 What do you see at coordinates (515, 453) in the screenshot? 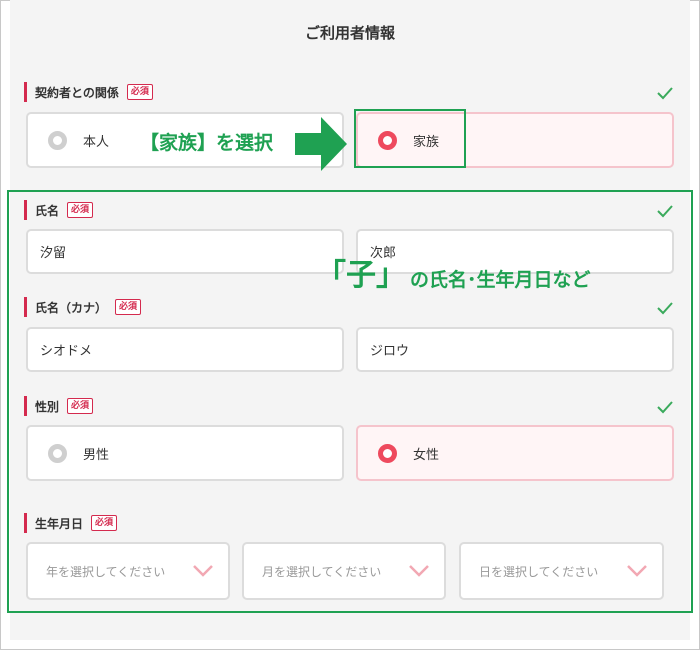
I see `gender-option-female: 女性` at bounding box center [515, 453].